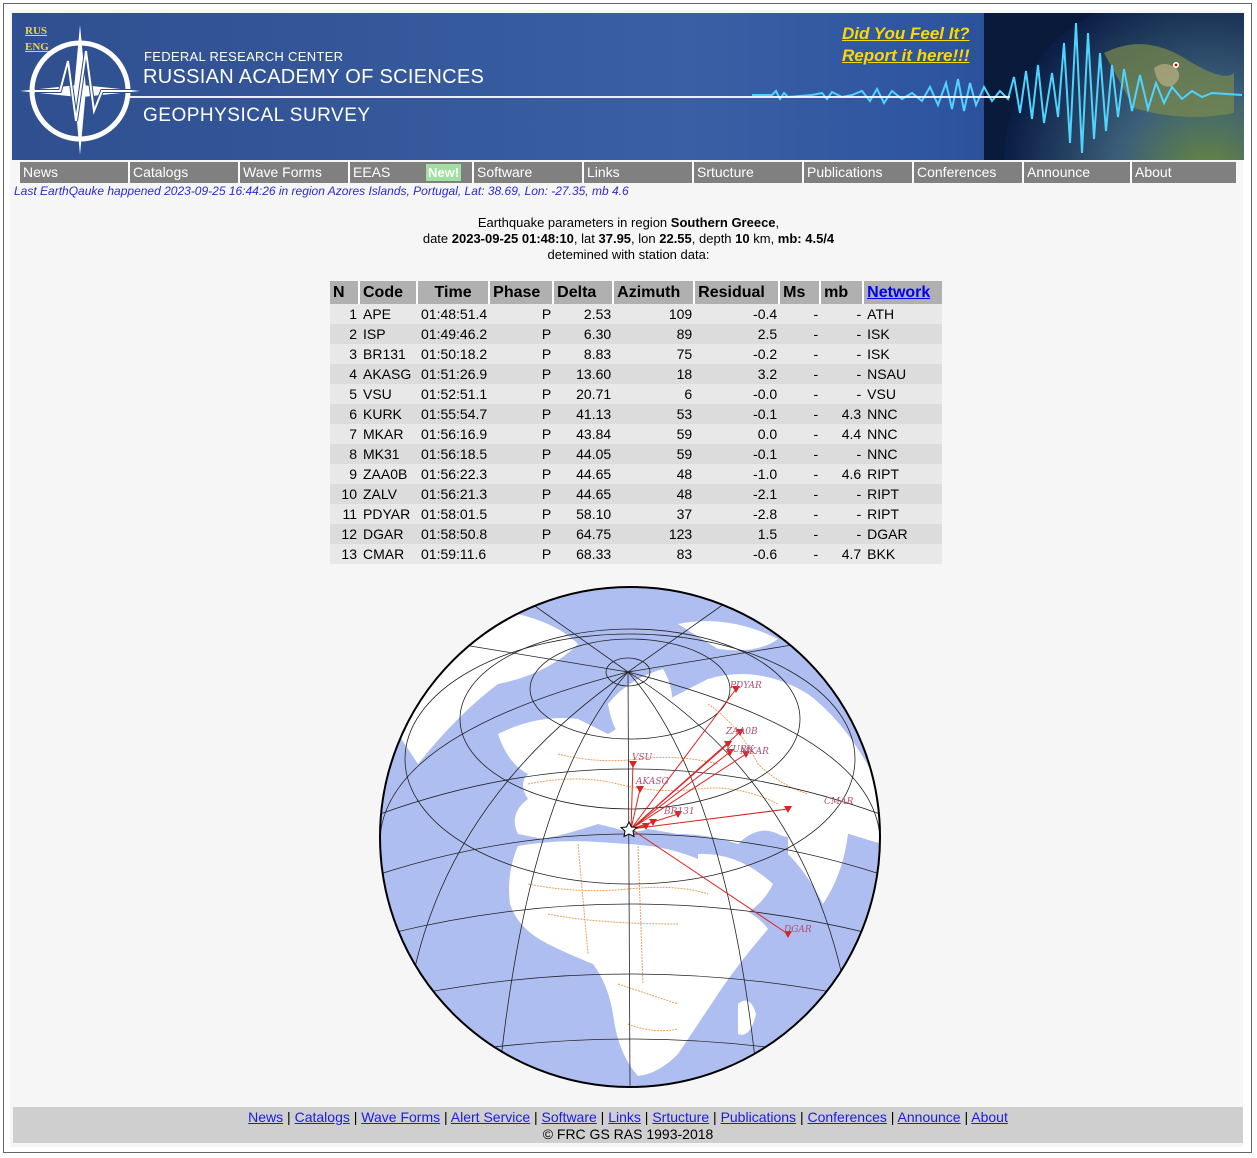  I want to click on table-row: 3 BR131 01:50:18.2 P 8.83 75 -0.2- - ISK, so click(636, 354).